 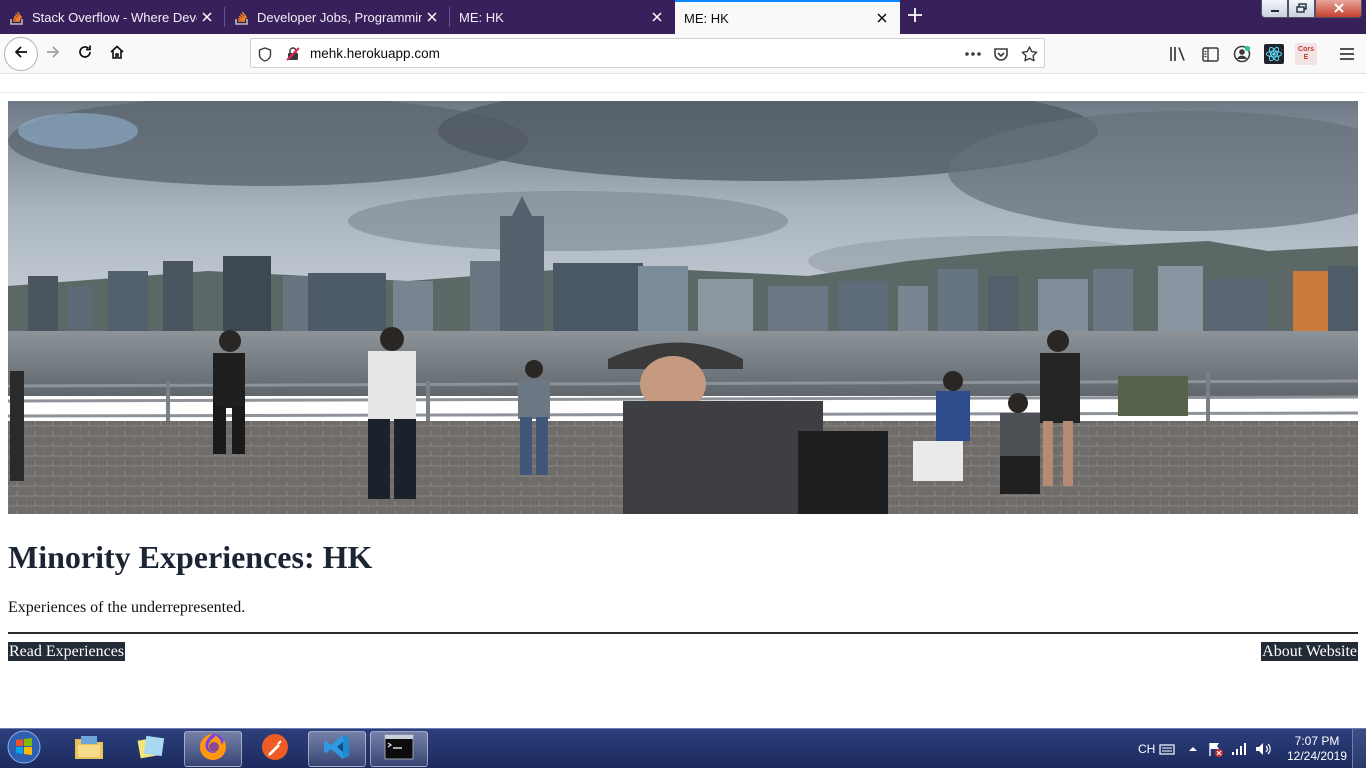 I want to click on forward-arrow-icon, so click(x=53, y=54).